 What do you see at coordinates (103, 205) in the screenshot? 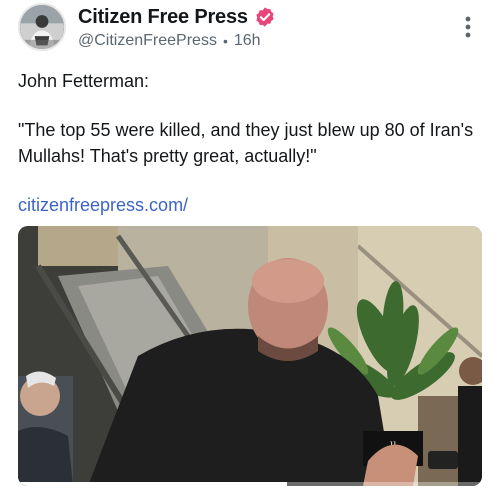
I see `post-link: citizenfreepress.com/` at bounding box center [103, 205].